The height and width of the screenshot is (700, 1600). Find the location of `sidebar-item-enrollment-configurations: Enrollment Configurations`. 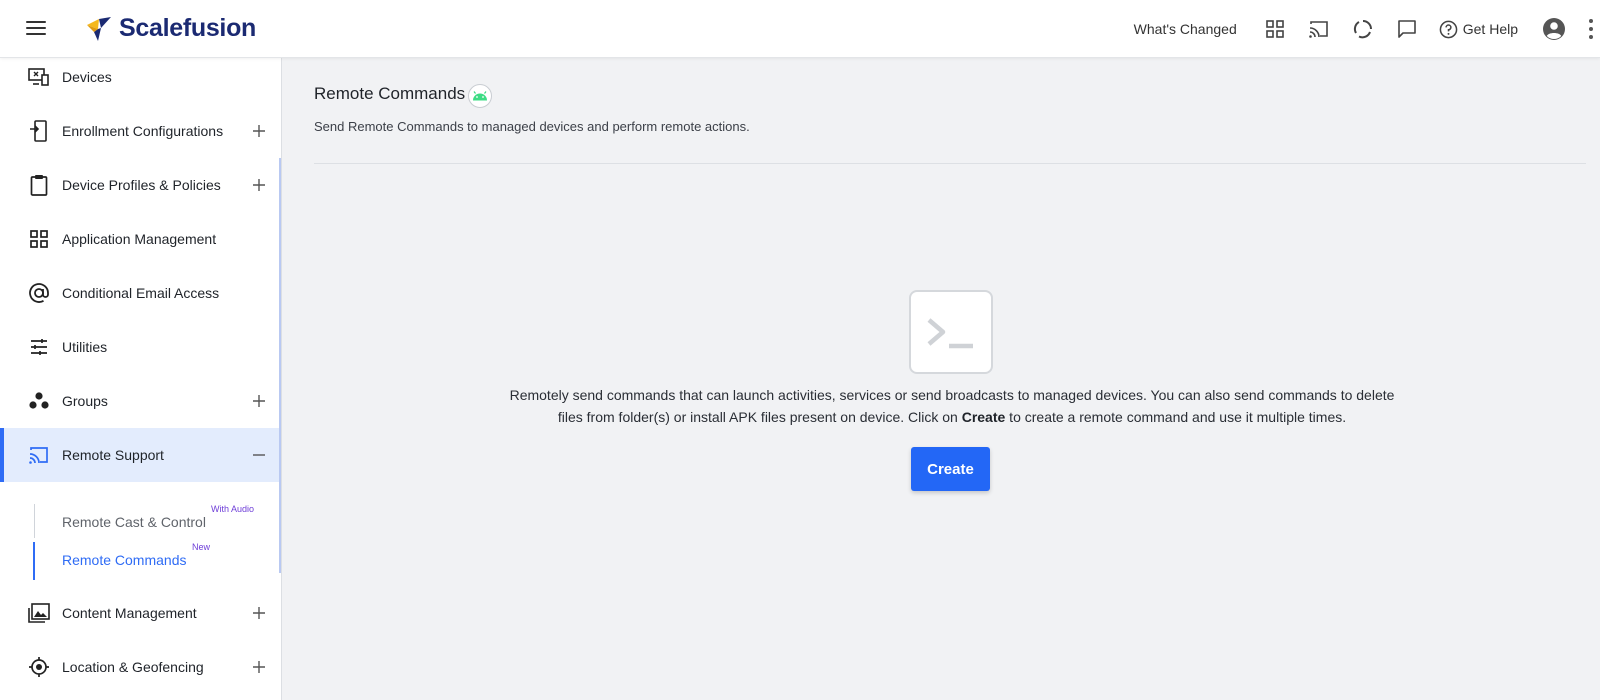

sidebar-item-enrollment-configurations: Enrollment Configurations is located at coordinates (140, 131).